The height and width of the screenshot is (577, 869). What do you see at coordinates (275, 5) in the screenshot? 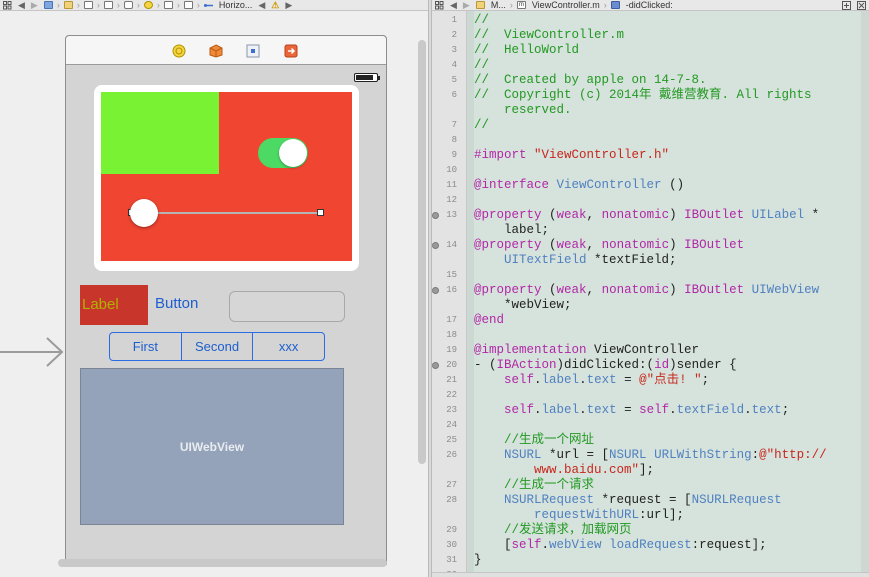
I see `warning-icon: ⚠` at bounding box center [275, 5].